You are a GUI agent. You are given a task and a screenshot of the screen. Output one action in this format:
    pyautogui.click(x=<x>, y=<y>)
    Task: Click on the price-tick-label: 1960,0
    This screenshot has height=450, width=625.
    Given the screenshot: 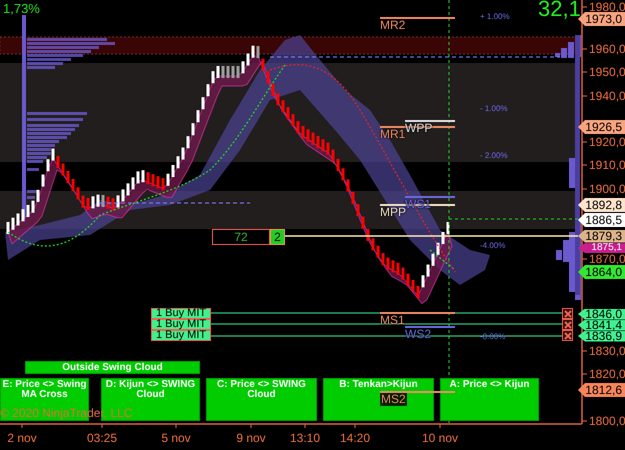 What is the action you would take?
    pyautogui.click(x=607, y=49)
    